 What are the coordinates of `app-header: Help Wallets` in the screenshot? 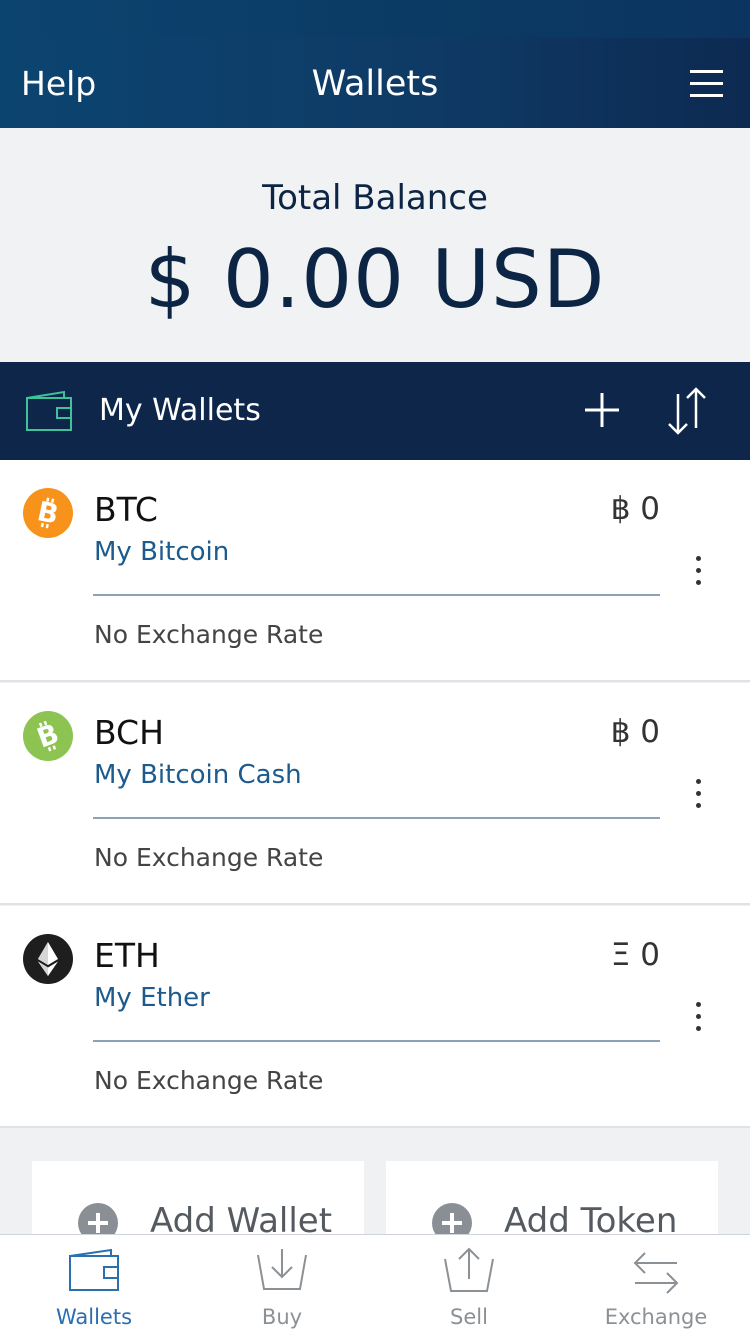 It's located at (375, 83).